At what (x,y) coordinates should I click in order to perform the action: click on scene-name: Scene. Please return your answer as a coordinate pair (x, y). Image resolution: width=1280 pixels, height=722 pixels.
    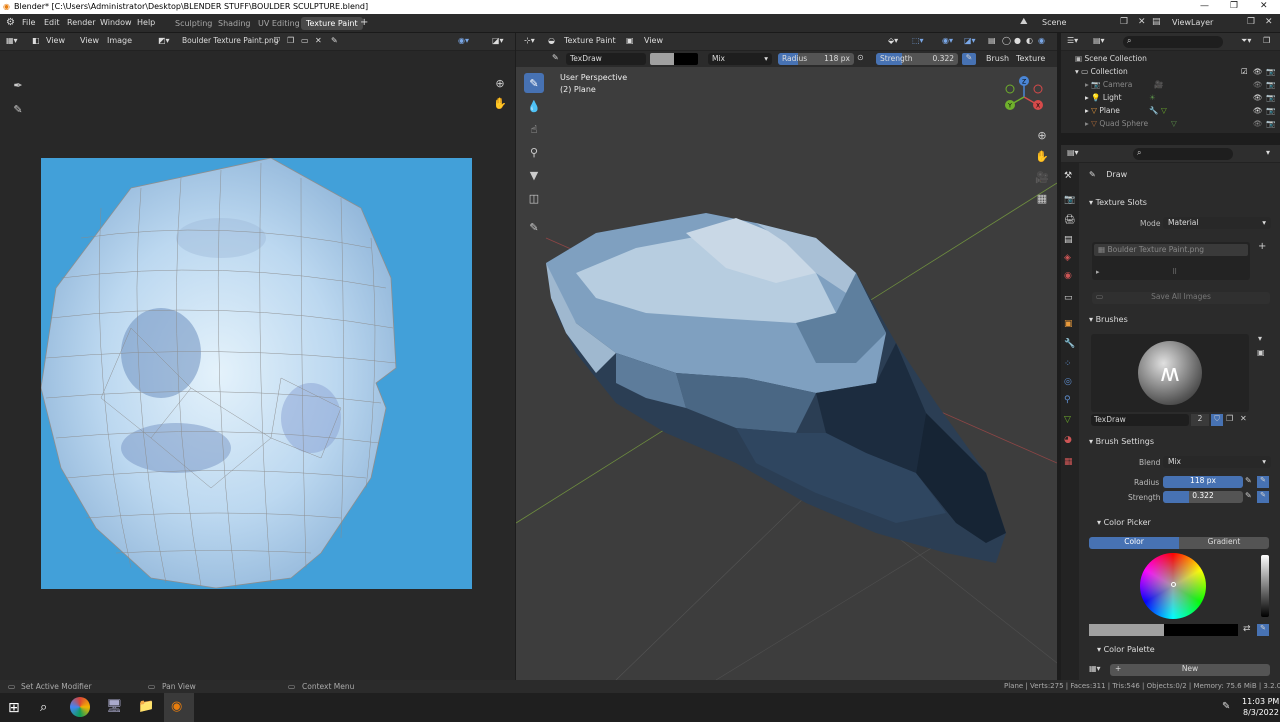
    Looking at the image, I should click on (1054, 22).